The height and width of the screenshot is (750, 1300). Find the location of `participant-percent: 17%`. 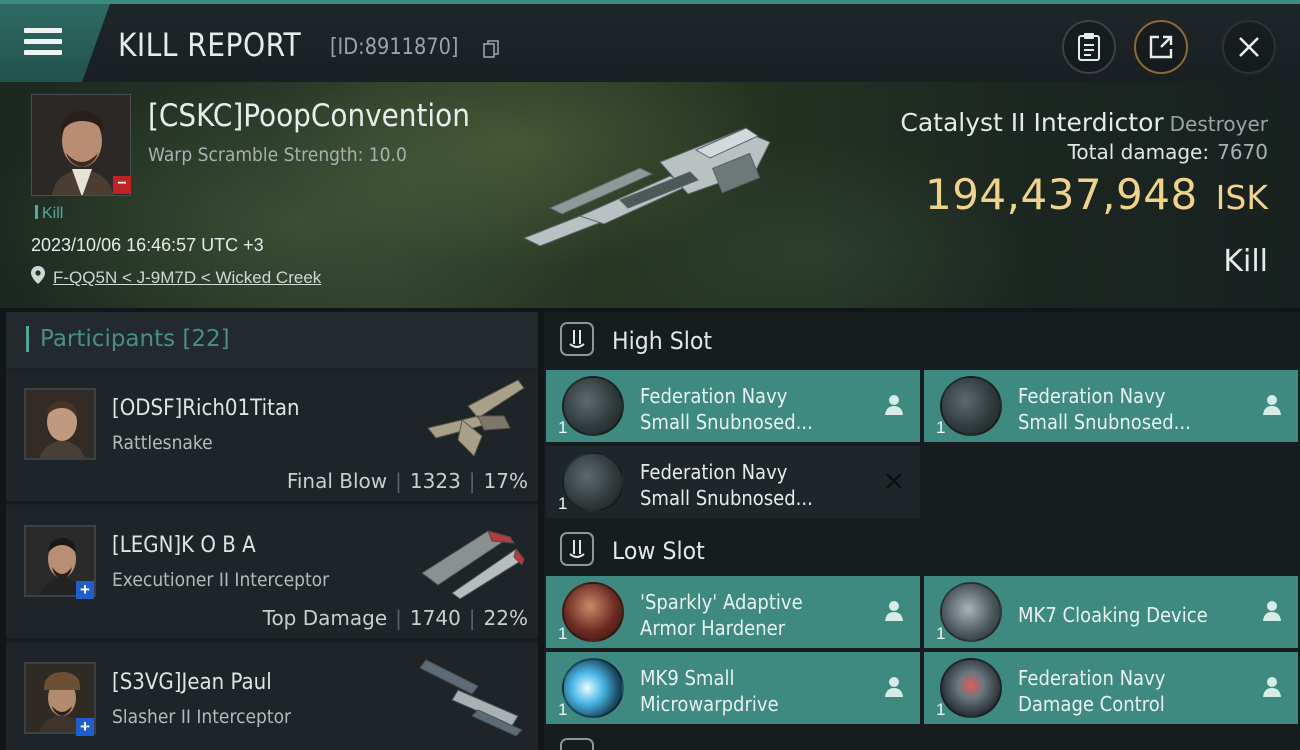

participant-percent: 17% is located at coordinates (505, 481).